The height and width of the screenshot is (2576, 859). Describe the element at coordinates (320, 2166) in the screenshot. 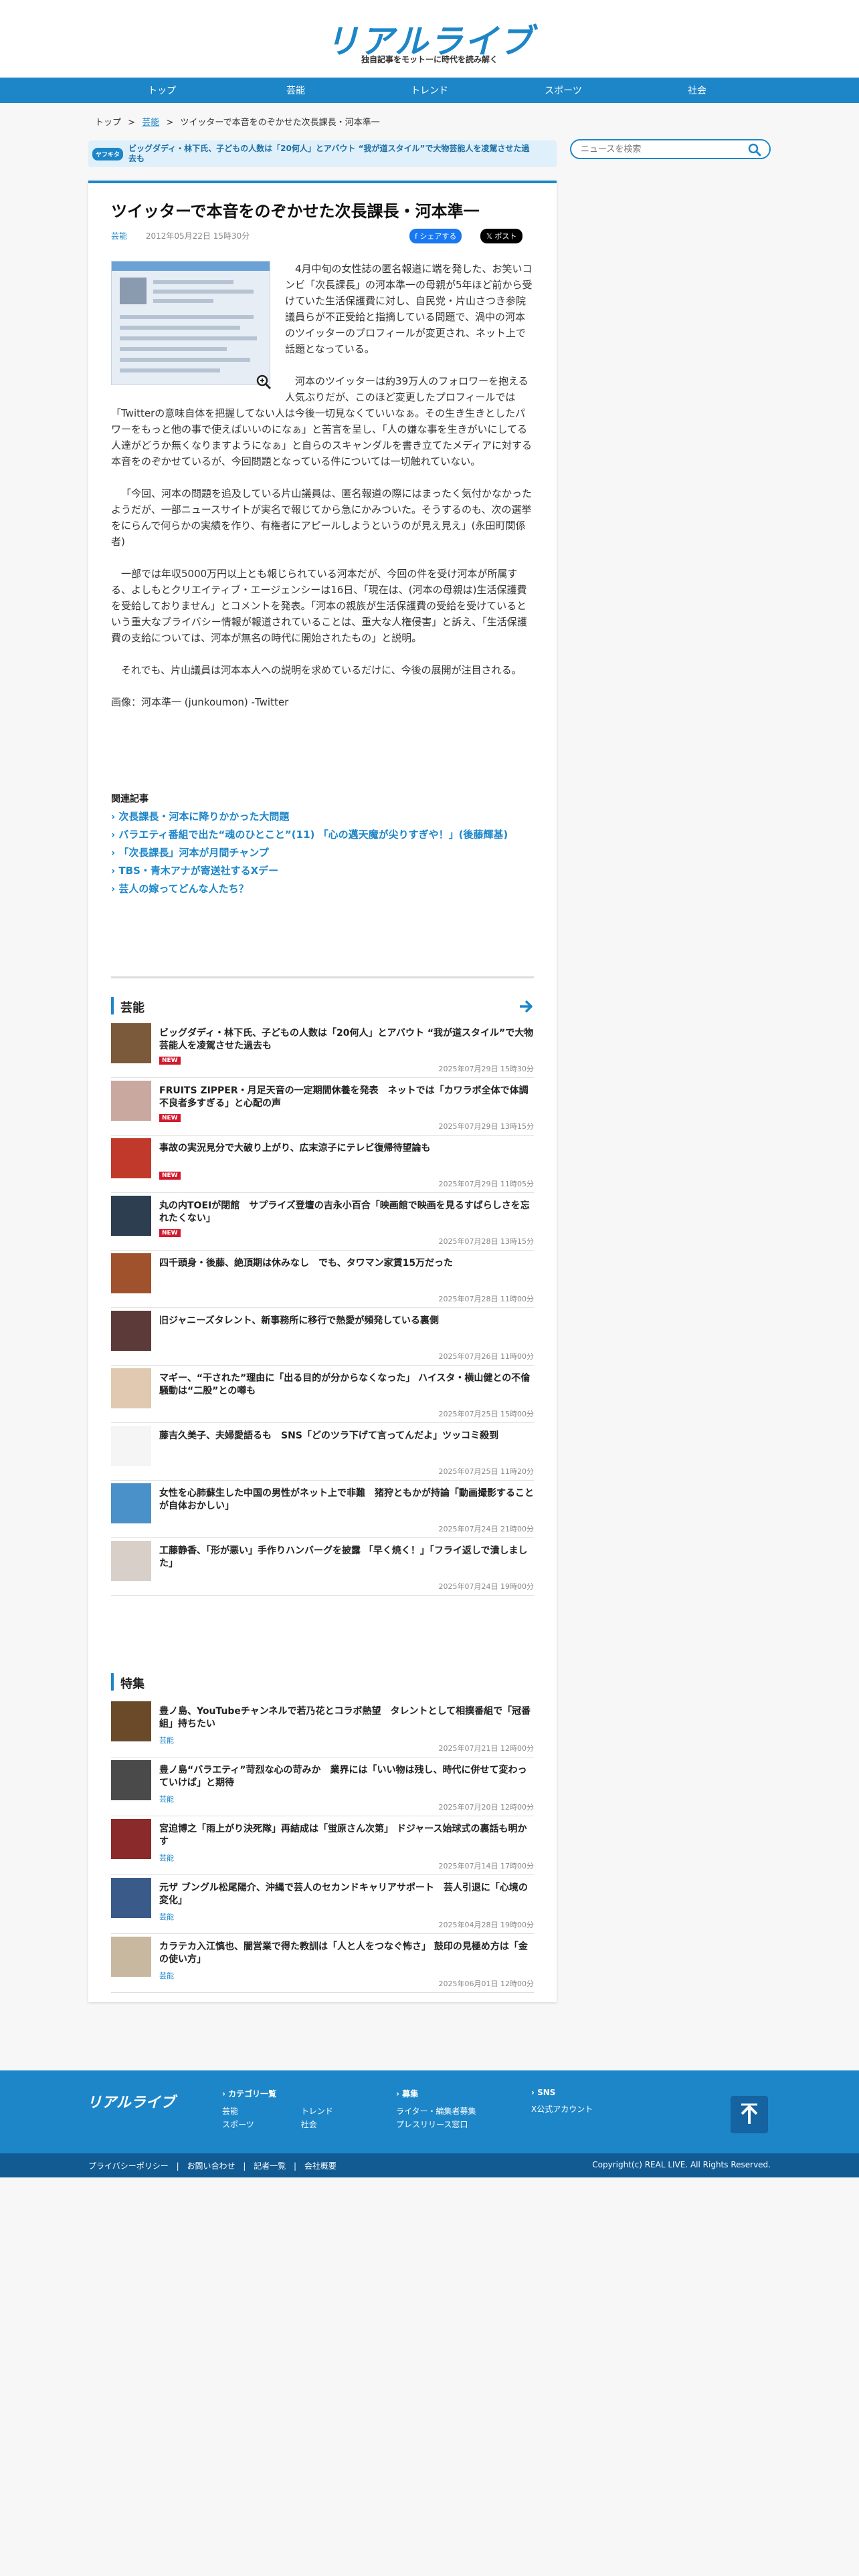

I see `company-link: 会社概要` at that location.